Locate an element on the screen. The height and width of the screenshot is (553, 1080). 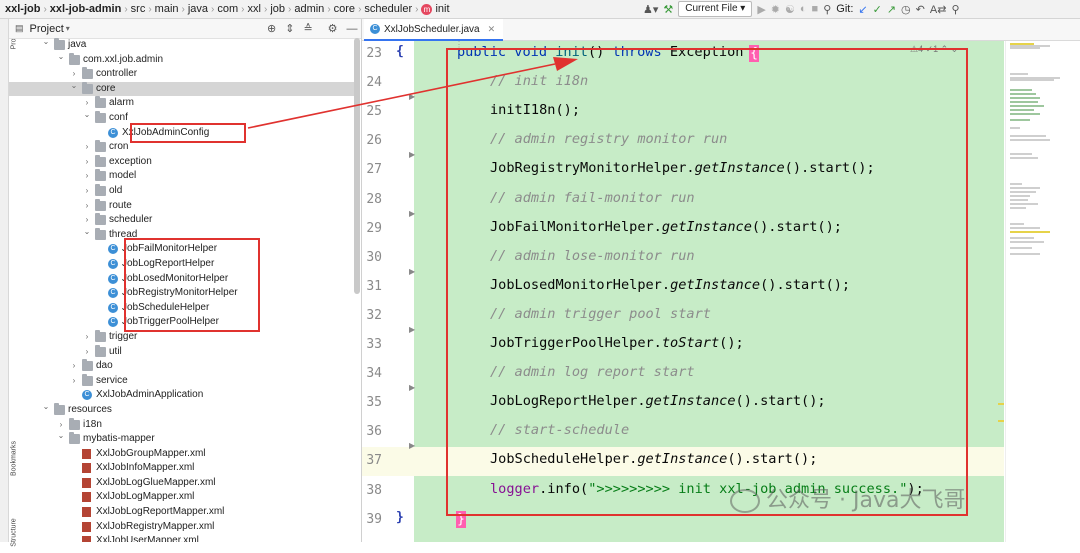
watermark-text: 公众号 · Java大飞哥 is located at coordinates (866, 500).